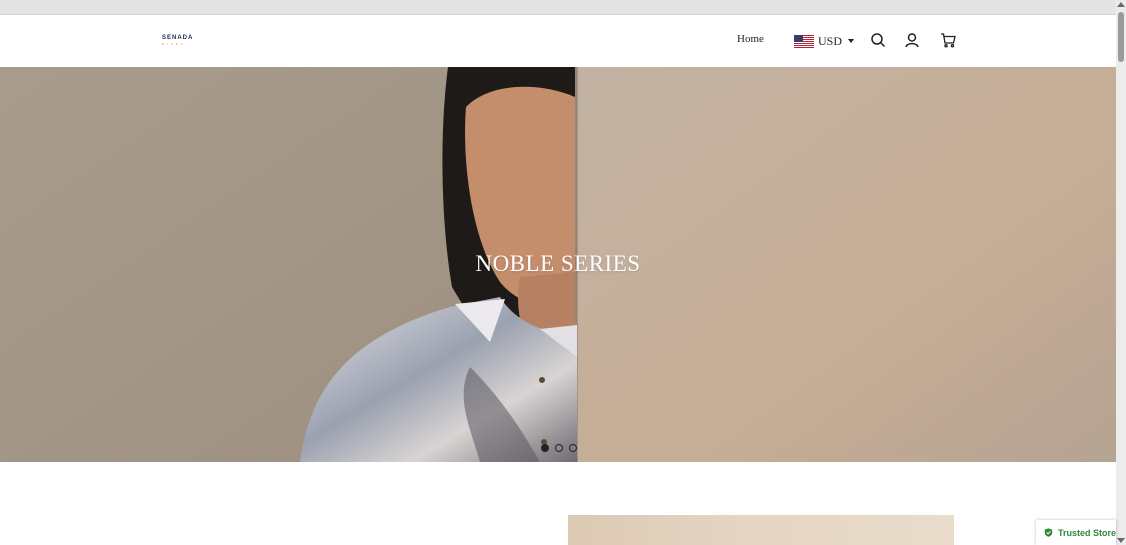  I want to click on scrollbar-thumb, so click(1121, 37).